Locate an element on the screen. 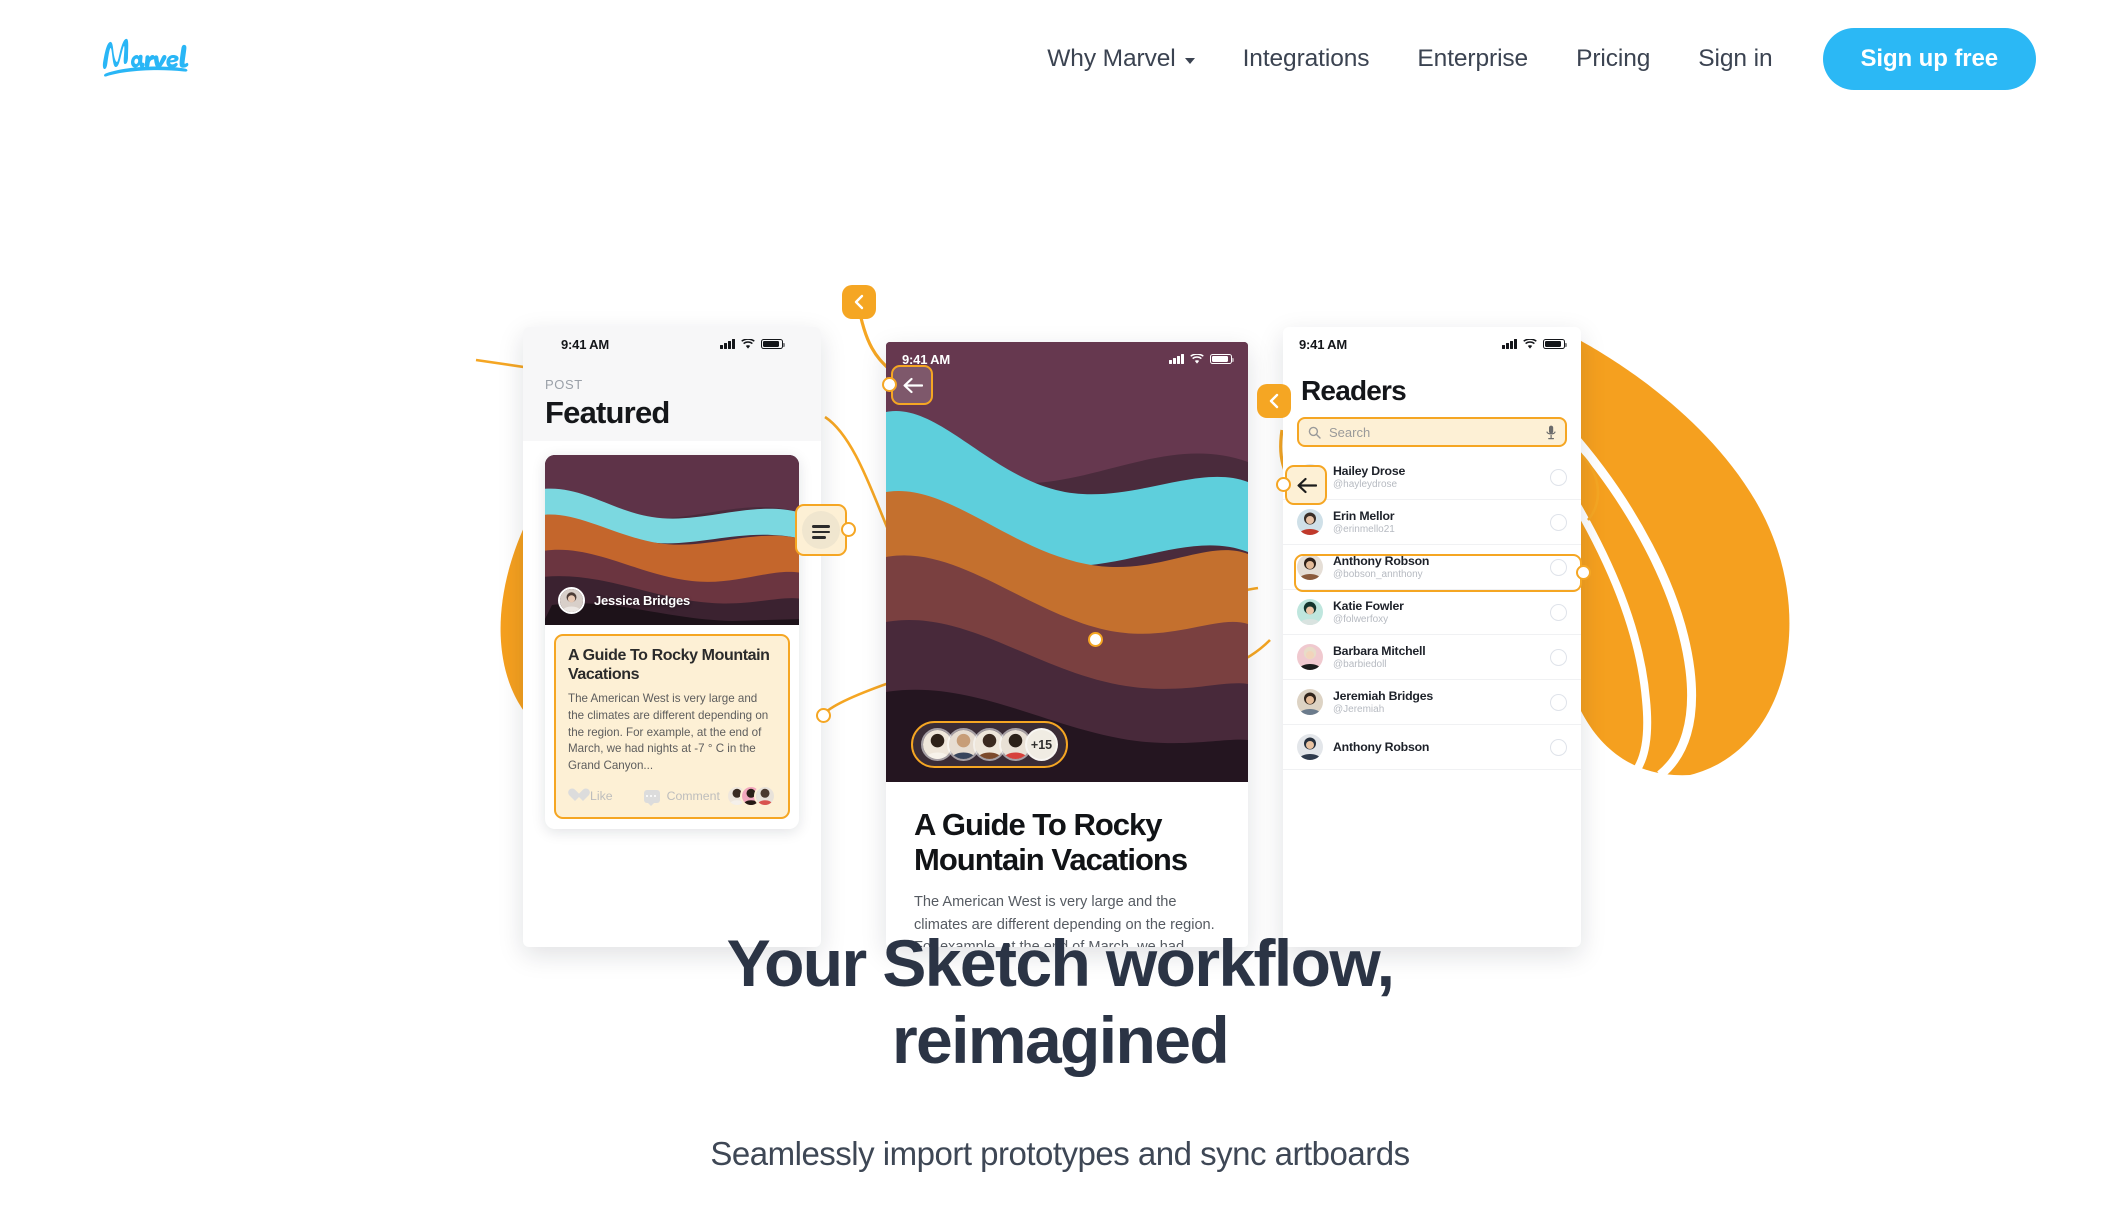 The width and height of the screenshot is (2120, 1213). phone1-header: 9:41 AM POST Featured is located at coordinates (672, 384).